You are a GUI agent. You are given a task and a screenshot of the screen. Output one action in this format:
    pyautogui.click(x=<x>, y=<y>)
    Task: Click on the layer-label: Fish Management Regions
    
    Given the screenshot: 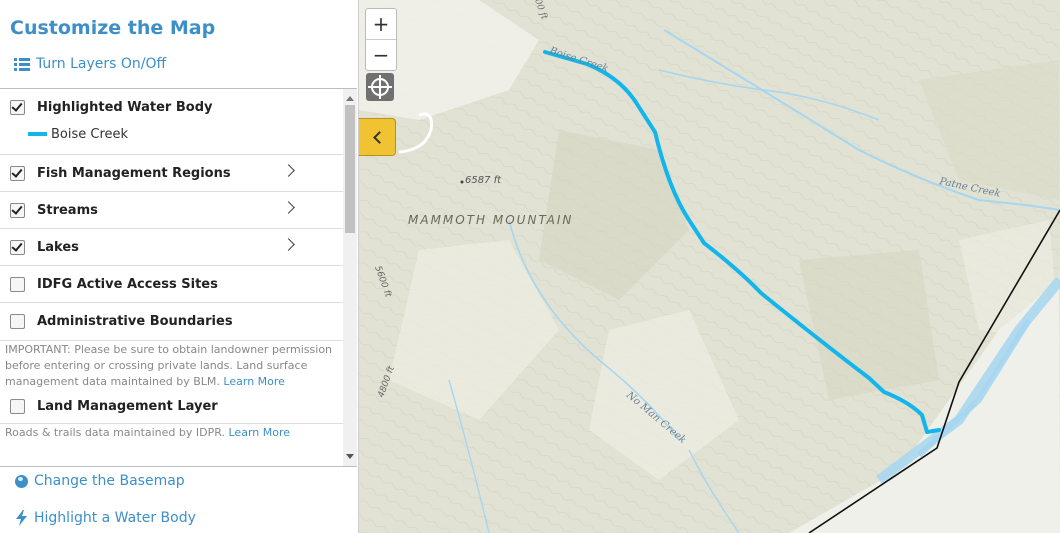 What is the action you would take?
    pyautogui.click(x=134, y=173)
    